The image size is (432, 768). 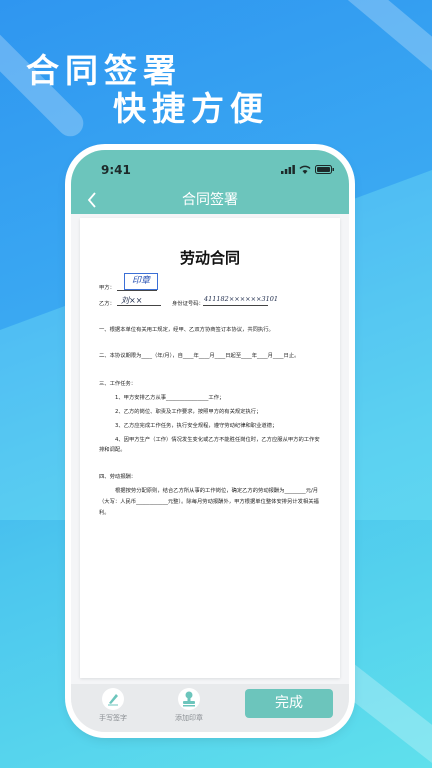 I want to click on page-title: 合同签署, so click(x=210, y=200).